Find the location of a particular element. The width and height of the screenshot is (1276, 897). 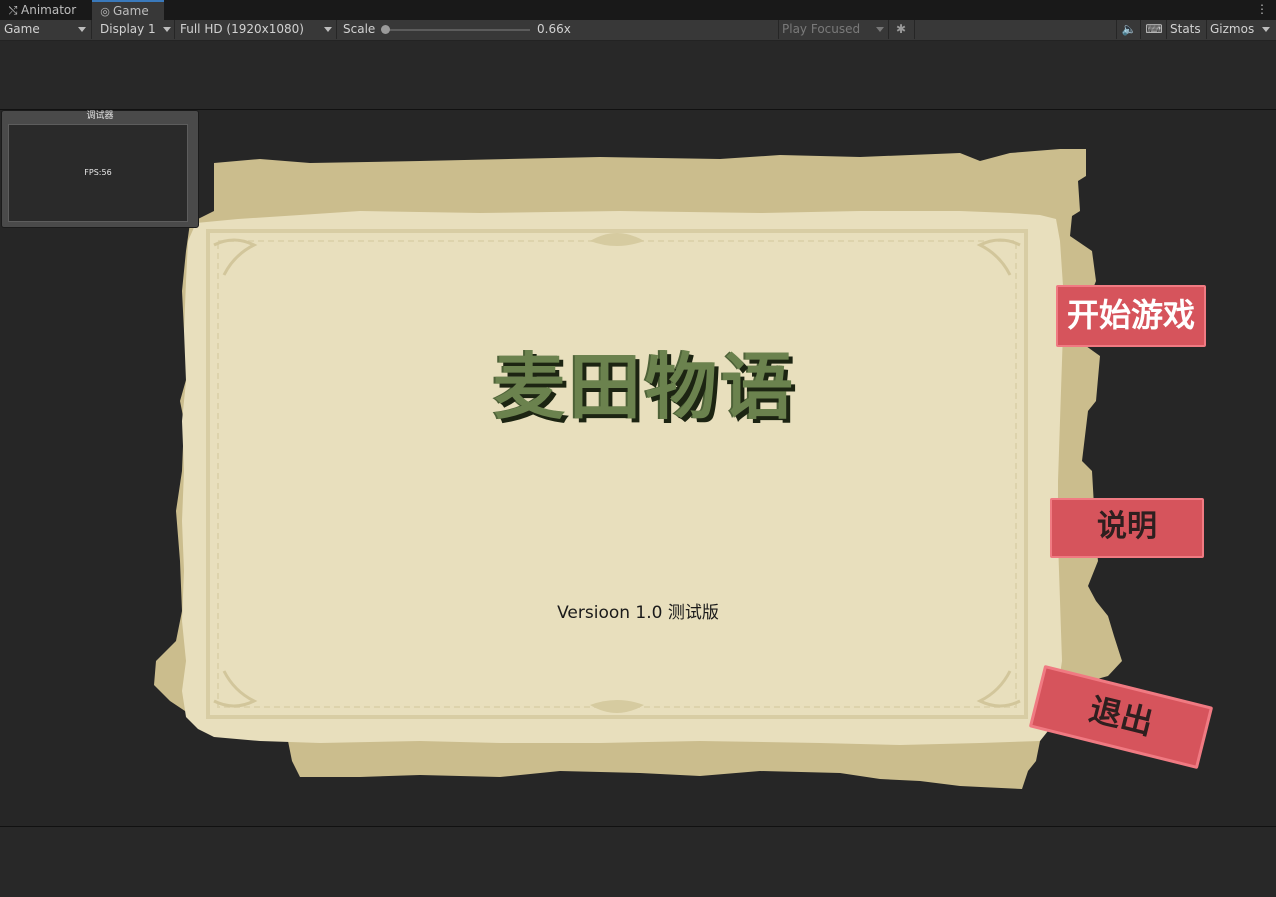

resolution-select-value: Full HD (1920x1080) is located at coordinates (242, 29).